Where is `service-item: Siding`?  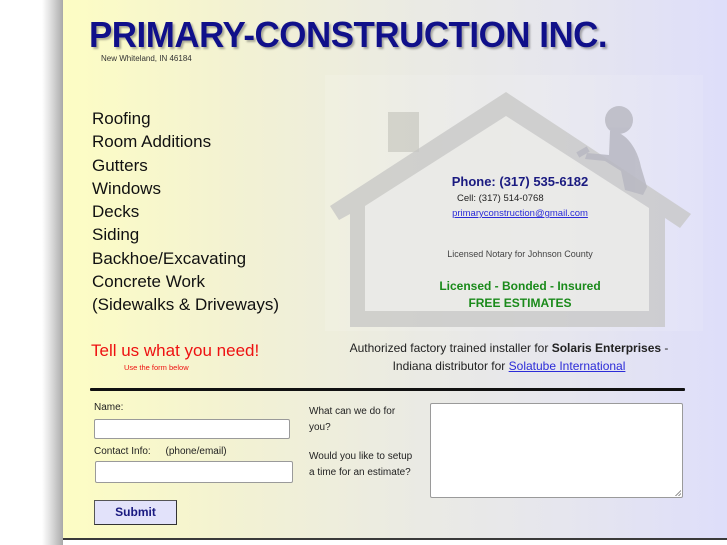
service-item: Siding is located at coordinates (116, 235).